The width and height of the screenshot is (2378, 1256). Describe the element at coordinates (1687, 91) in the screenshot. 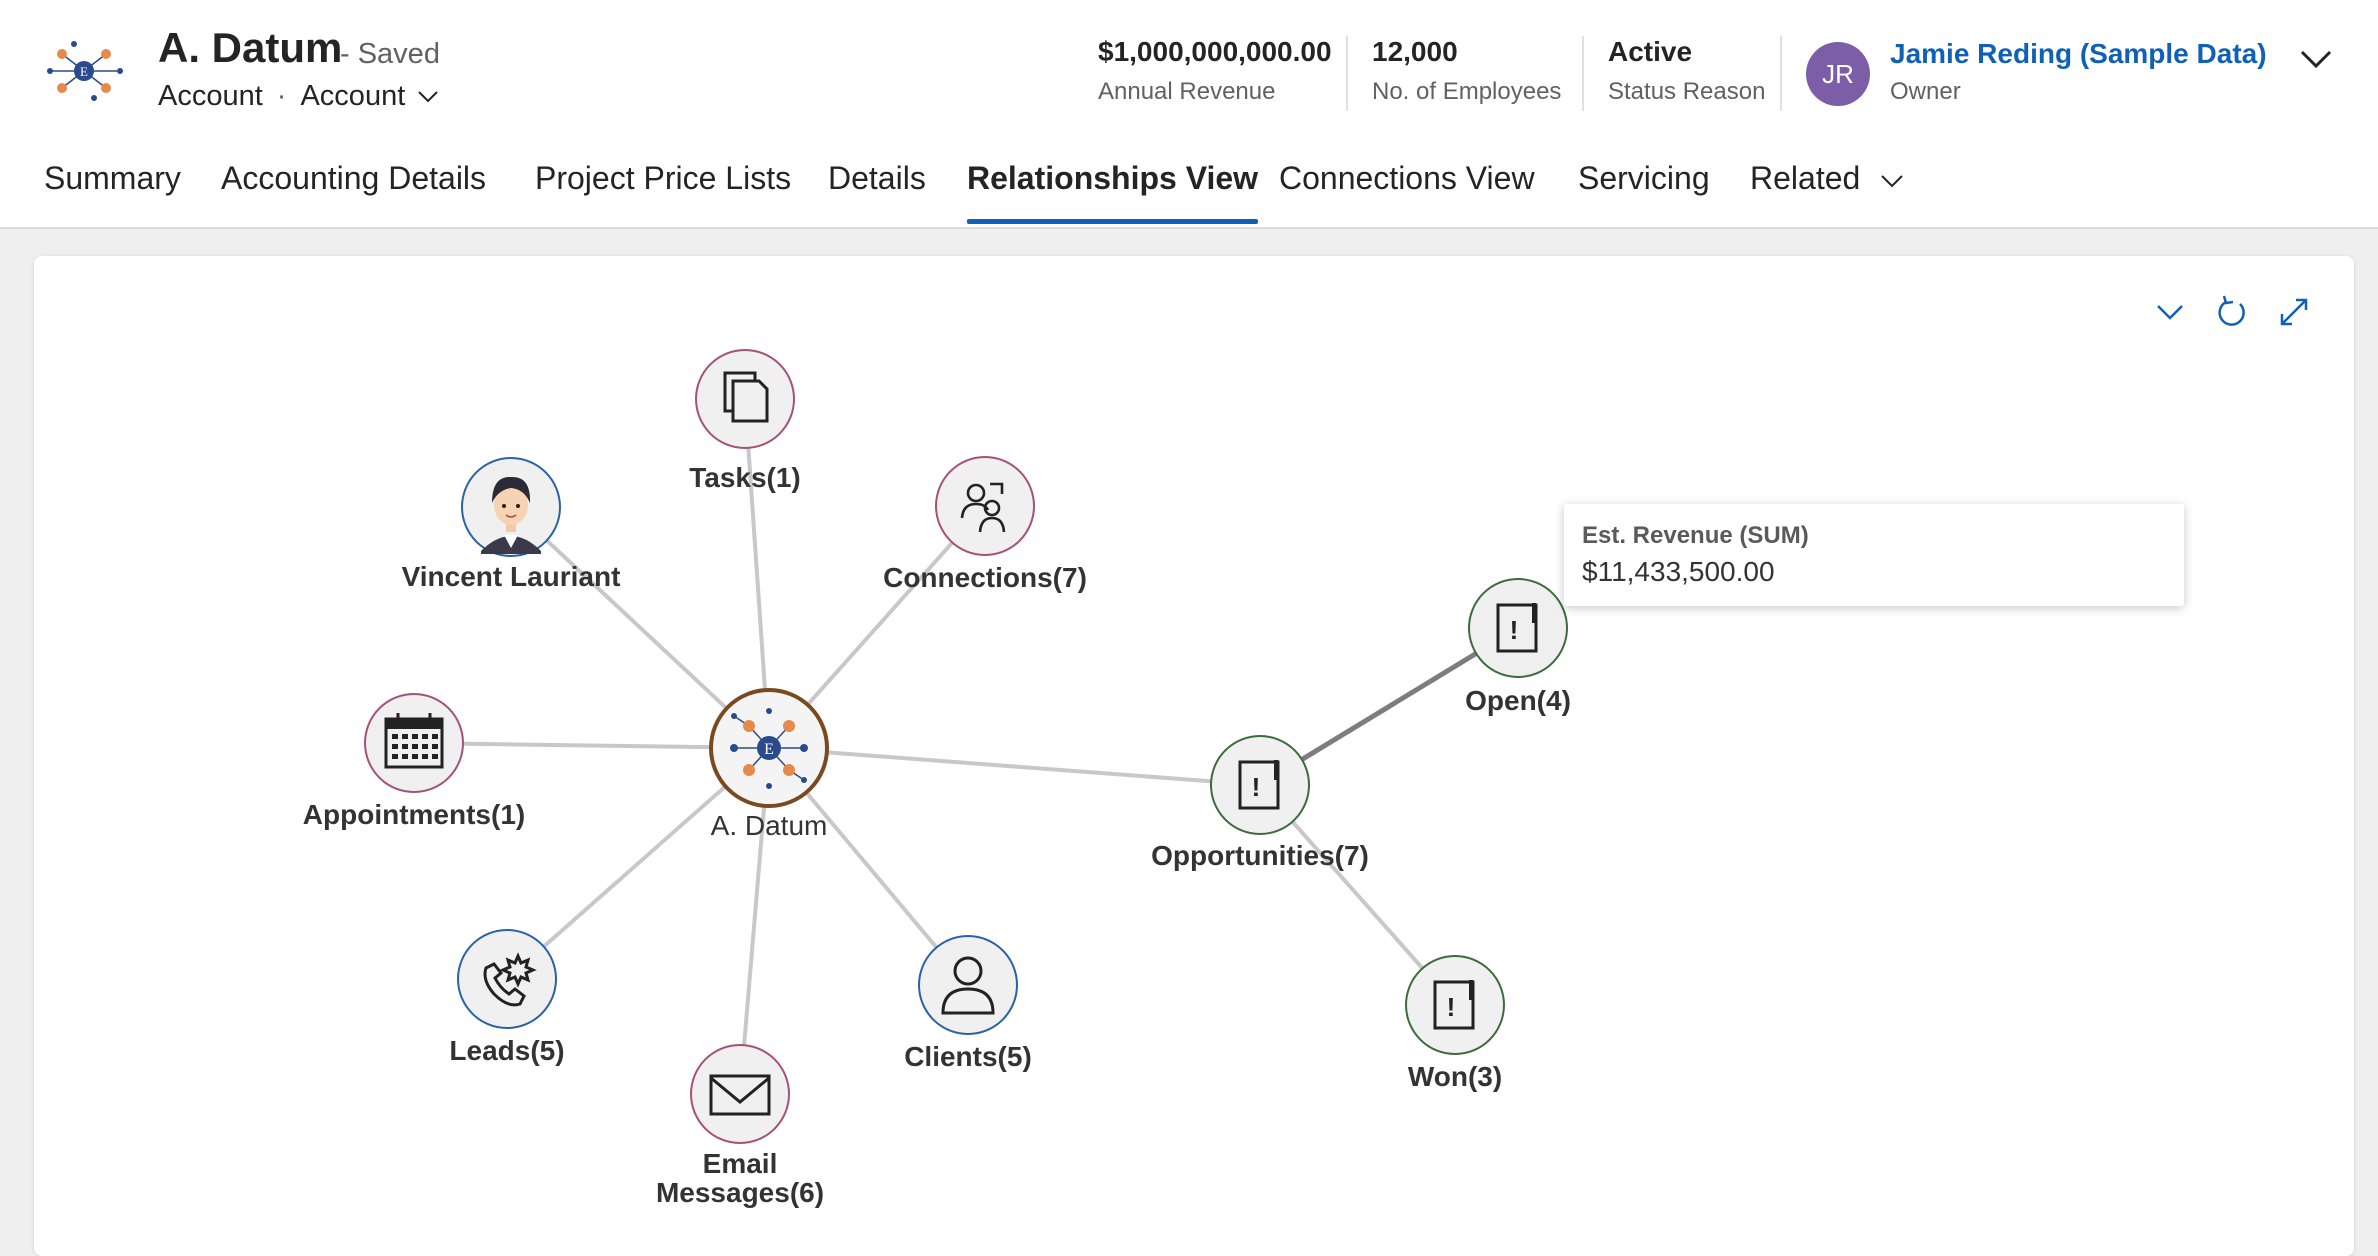

I see `kpi-label: Status Reason` at that location.